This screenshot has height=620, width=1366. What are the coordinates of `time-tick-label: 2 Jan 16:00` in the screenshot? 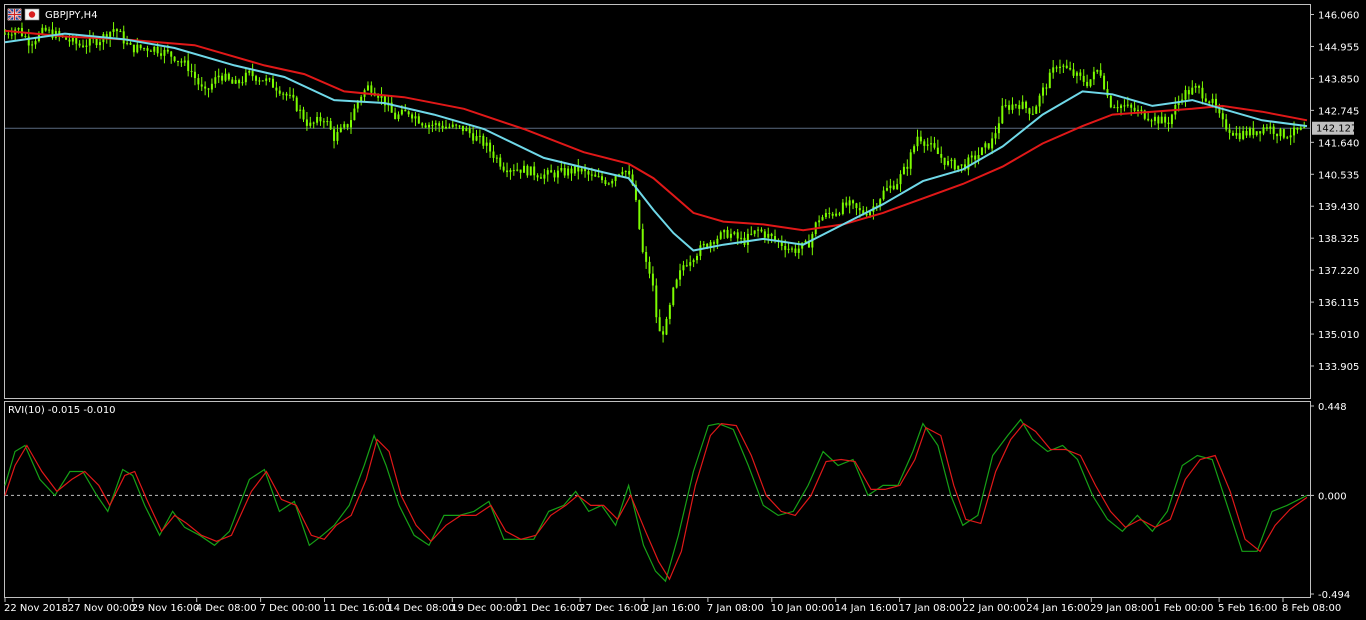 It's located at (671, 608).